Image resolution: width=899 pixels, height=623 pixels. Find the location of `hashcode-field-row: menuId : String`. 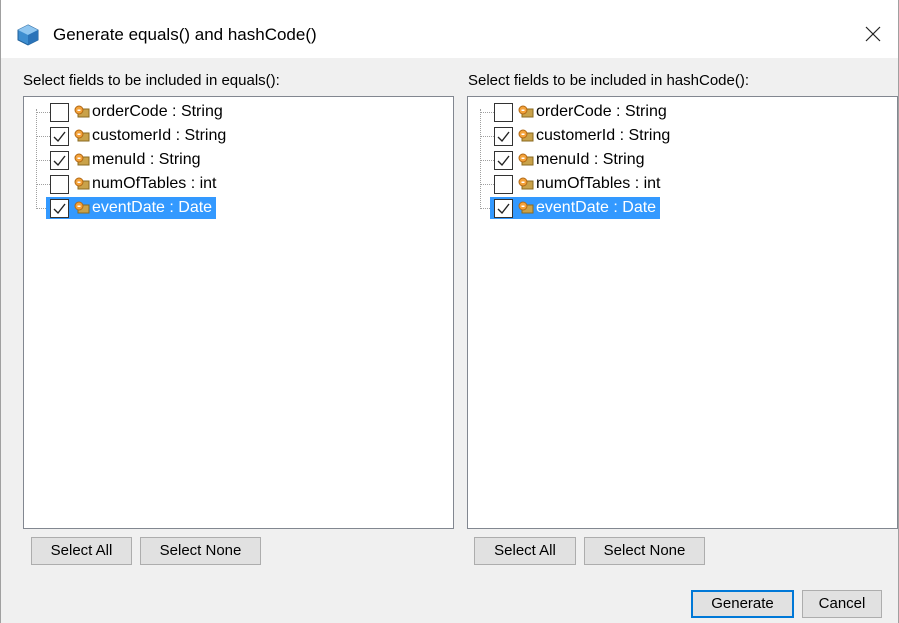

hashcode-field-row: menuId : String is located at coordinates (682, 161).